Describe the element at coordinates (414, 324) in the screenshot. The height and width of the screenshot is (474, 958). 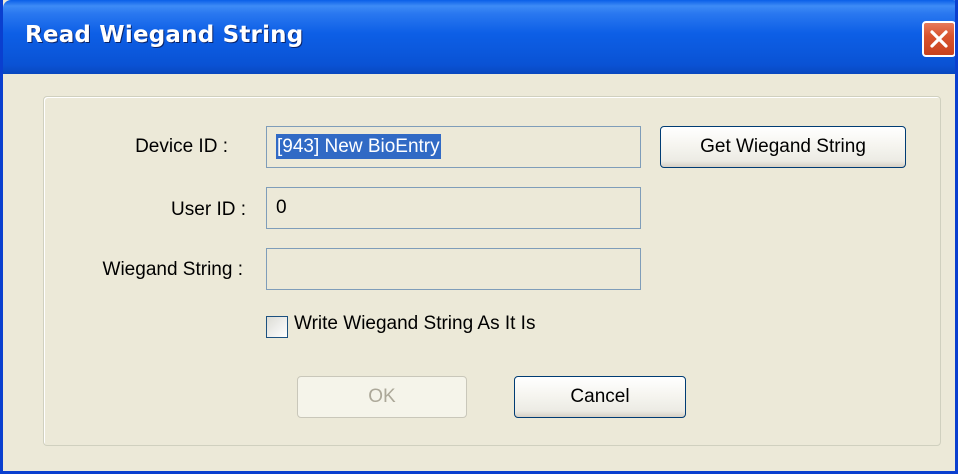
I see `write-as-is-label: Write Wiegand String As It Is` at that location.